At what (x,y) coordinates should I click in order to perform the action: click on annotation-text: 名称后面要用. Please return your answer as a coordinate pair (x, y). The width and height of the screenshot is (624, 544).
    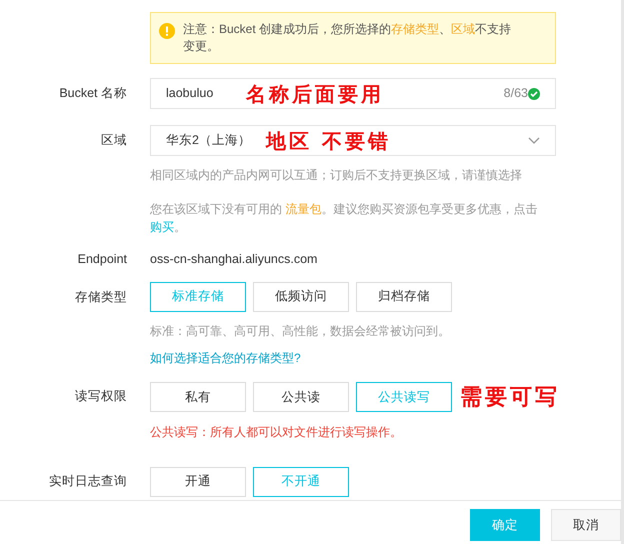
    Looking at the image, I should click on (315, 94).